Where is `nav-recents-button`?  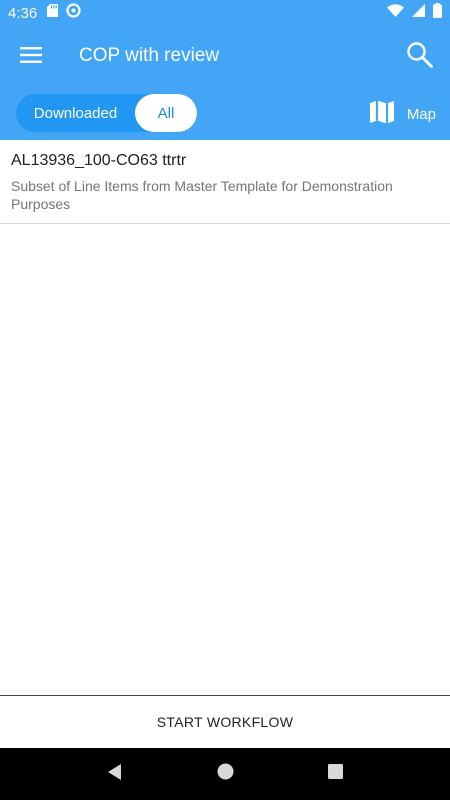 nav-recents-button is located at coordinates (335, 774).